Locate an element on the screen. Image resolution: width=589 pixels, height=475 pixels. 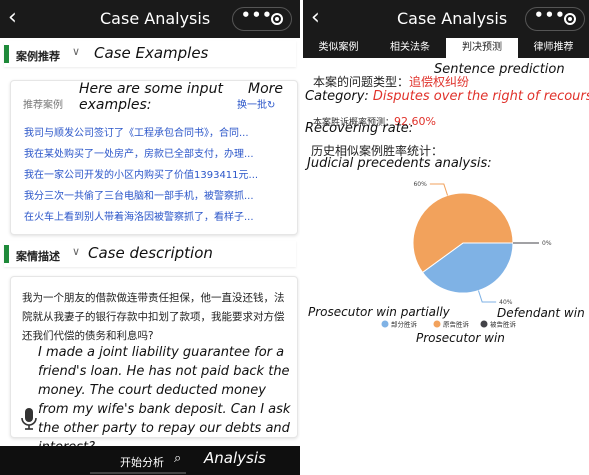
search-icon: ⌕ is located at coordinates (178, 458).